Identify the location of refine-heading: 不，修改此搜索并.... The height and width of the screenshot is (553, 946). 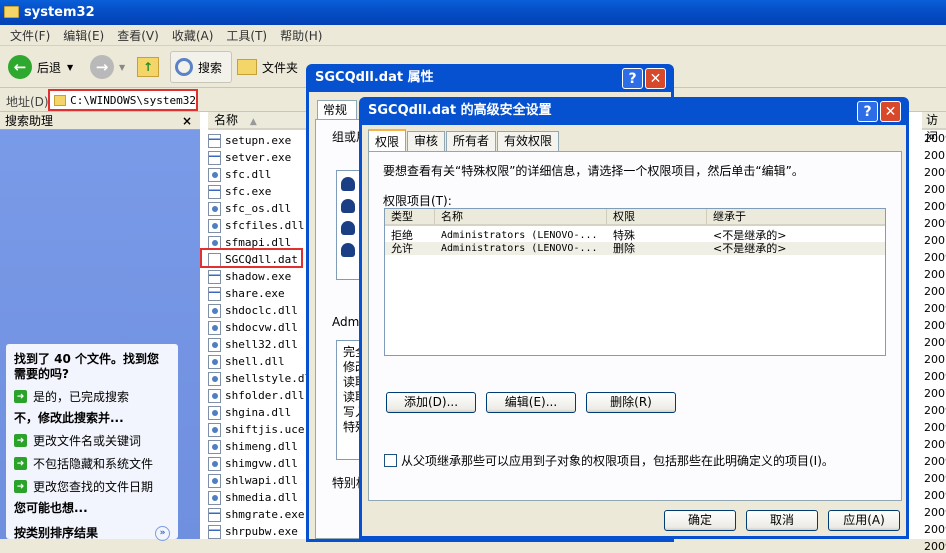
(69, 418).